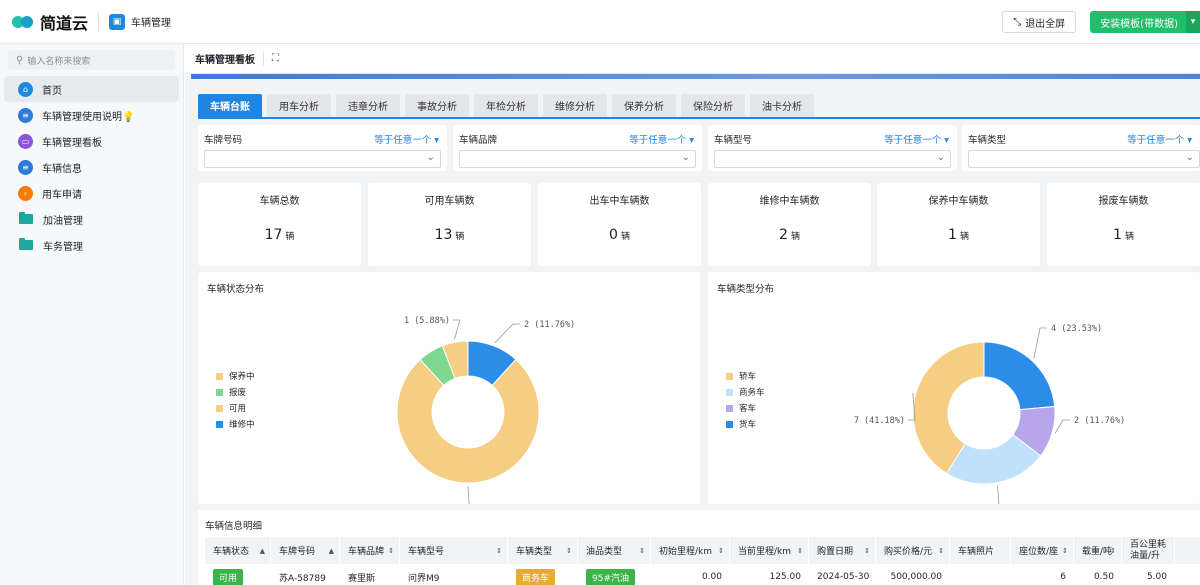  What do you see at coordinates (91, 141) in the screenshot?
I see `sidebar-item-dashboard: ▭ 车辆管理看板` at bounding box center [91, 141].